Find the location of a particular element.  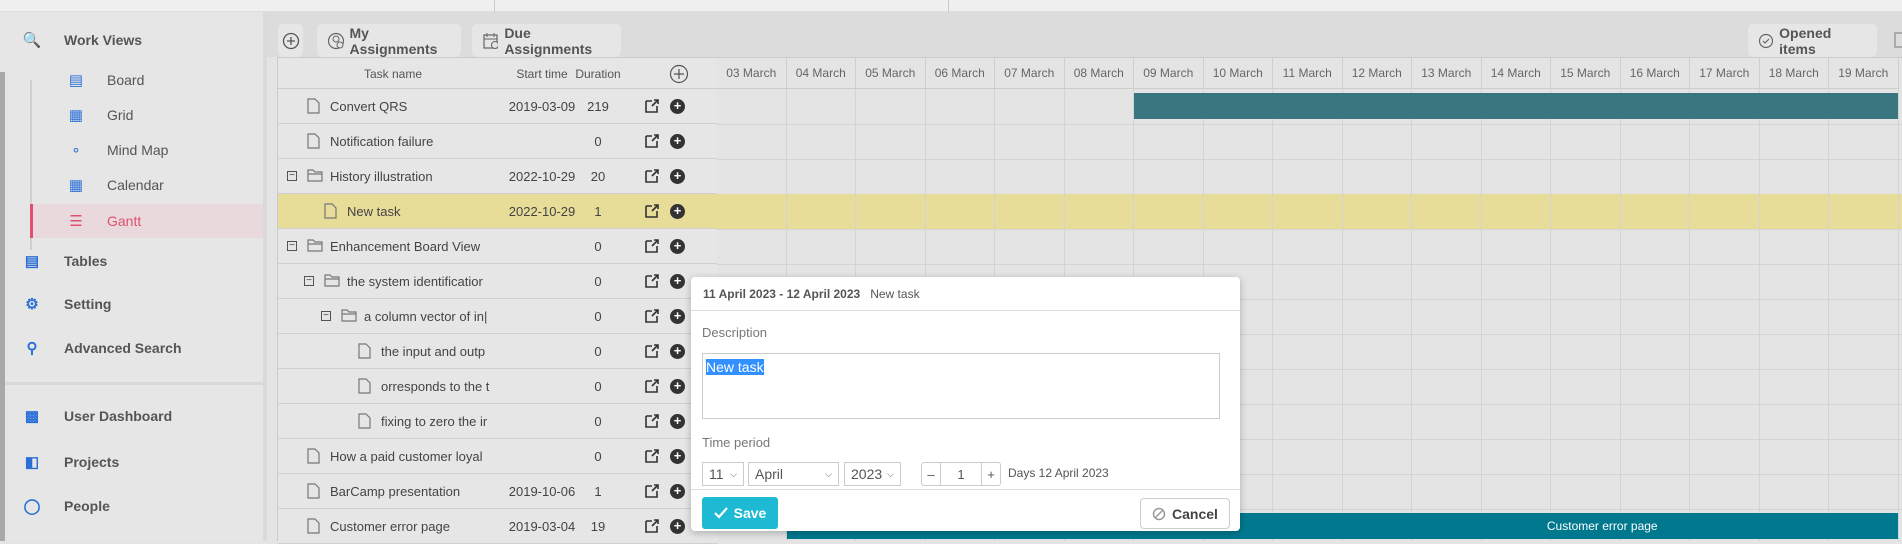

folder-icon is located at coordinates (315, 246).